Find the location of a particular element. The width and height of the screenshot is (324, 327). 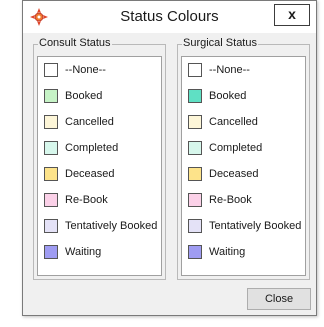

consult-status-title: Consult Status is located at coordinates (75, 43).